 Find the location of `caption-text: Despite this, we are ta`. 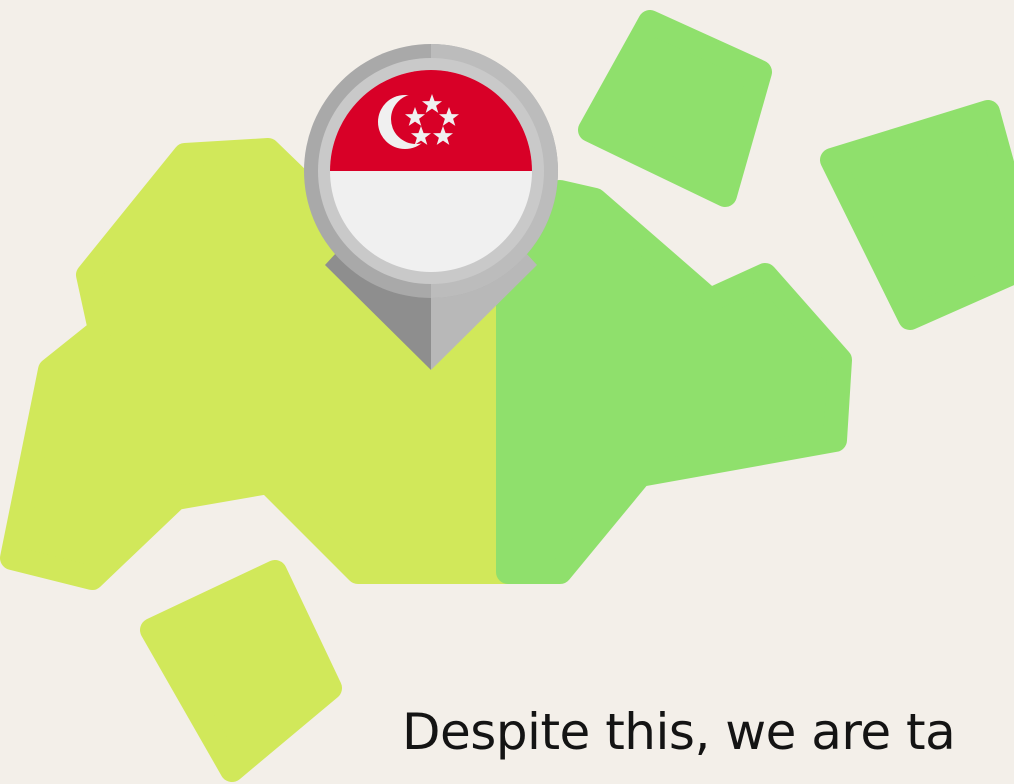

caption-text: Despite this, we are ta is located at coordinates (679, 732).